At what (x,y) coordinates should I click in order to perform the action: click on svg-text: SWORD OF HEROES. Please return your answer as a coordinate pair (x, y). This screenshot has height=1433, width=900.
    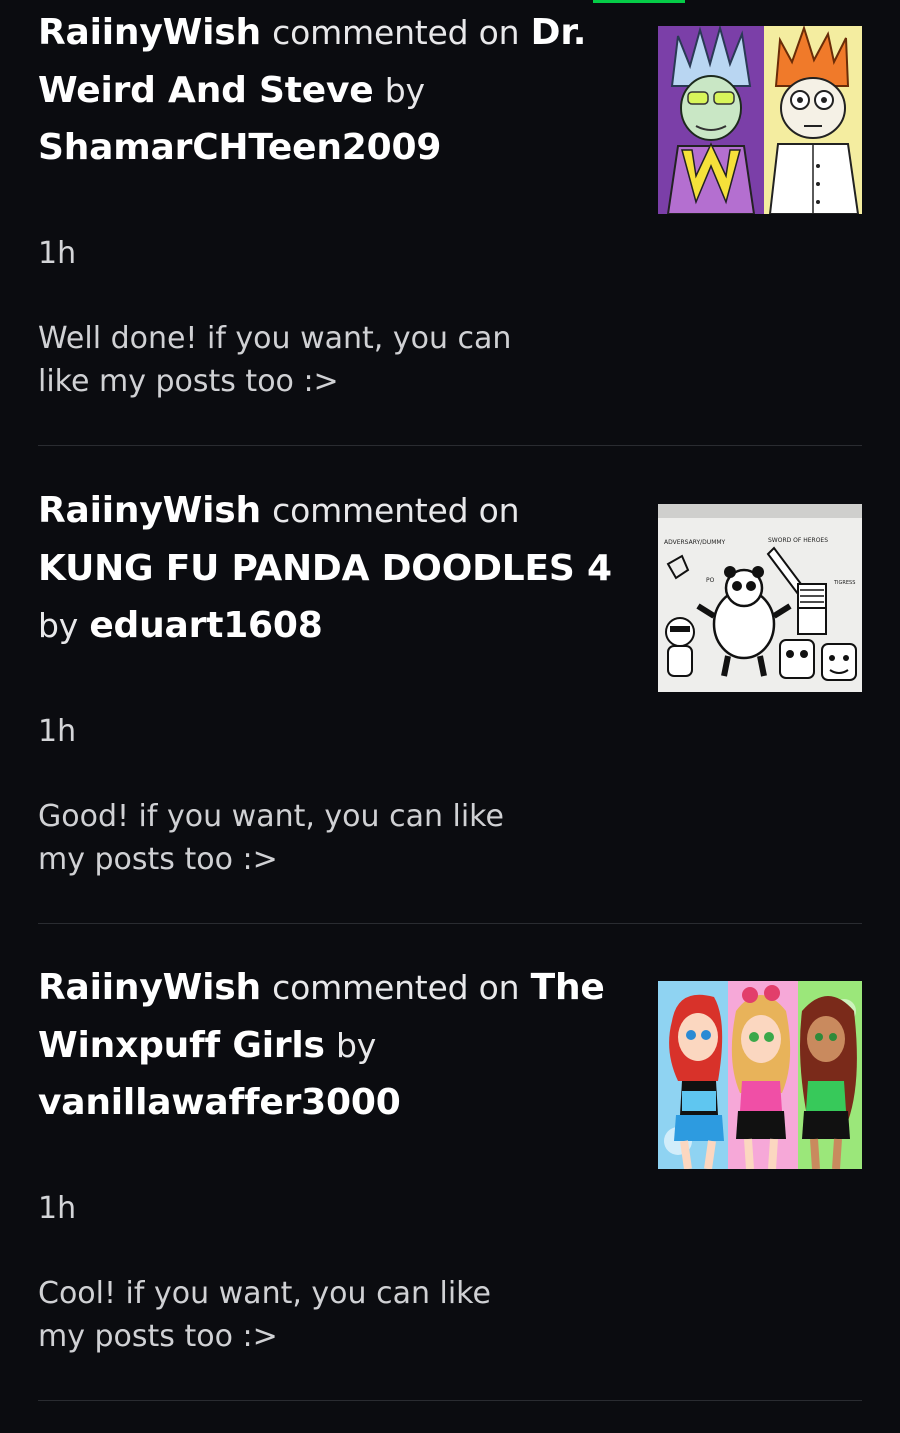
    Looking at the image, I should click on (798, 540).